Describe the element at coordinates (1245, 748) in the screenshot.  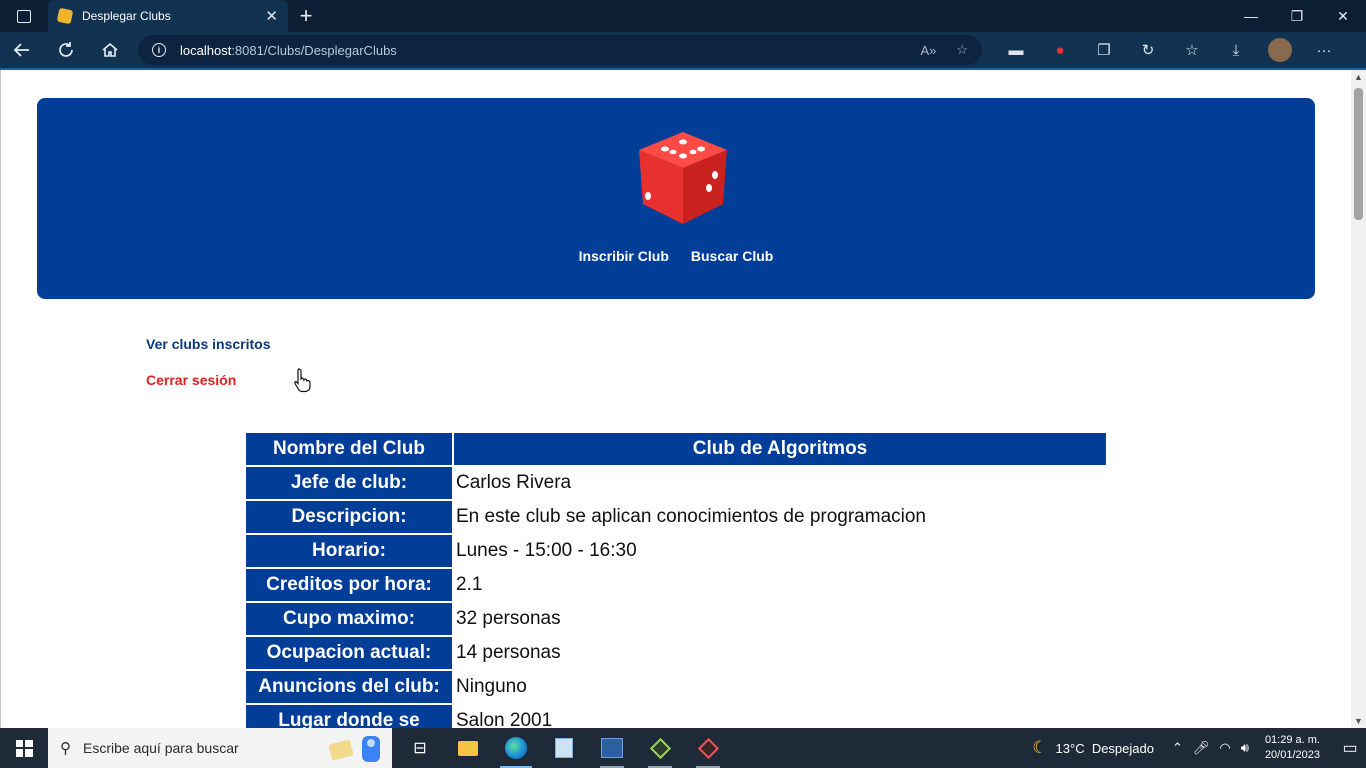
I see `volume-icon: 🔊︎` at that location.